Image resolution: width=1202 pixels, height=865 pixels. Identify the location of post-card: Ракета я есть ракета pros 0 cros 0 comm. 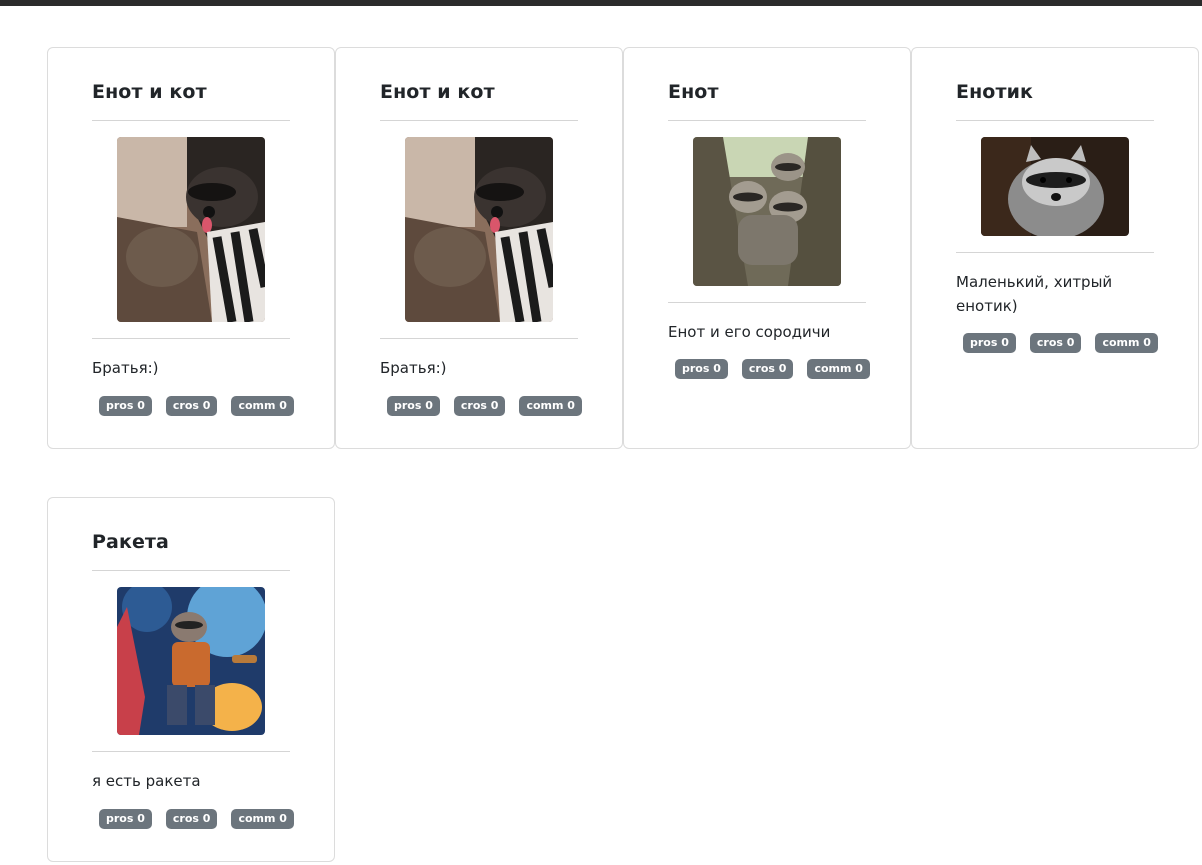
(191, 679).